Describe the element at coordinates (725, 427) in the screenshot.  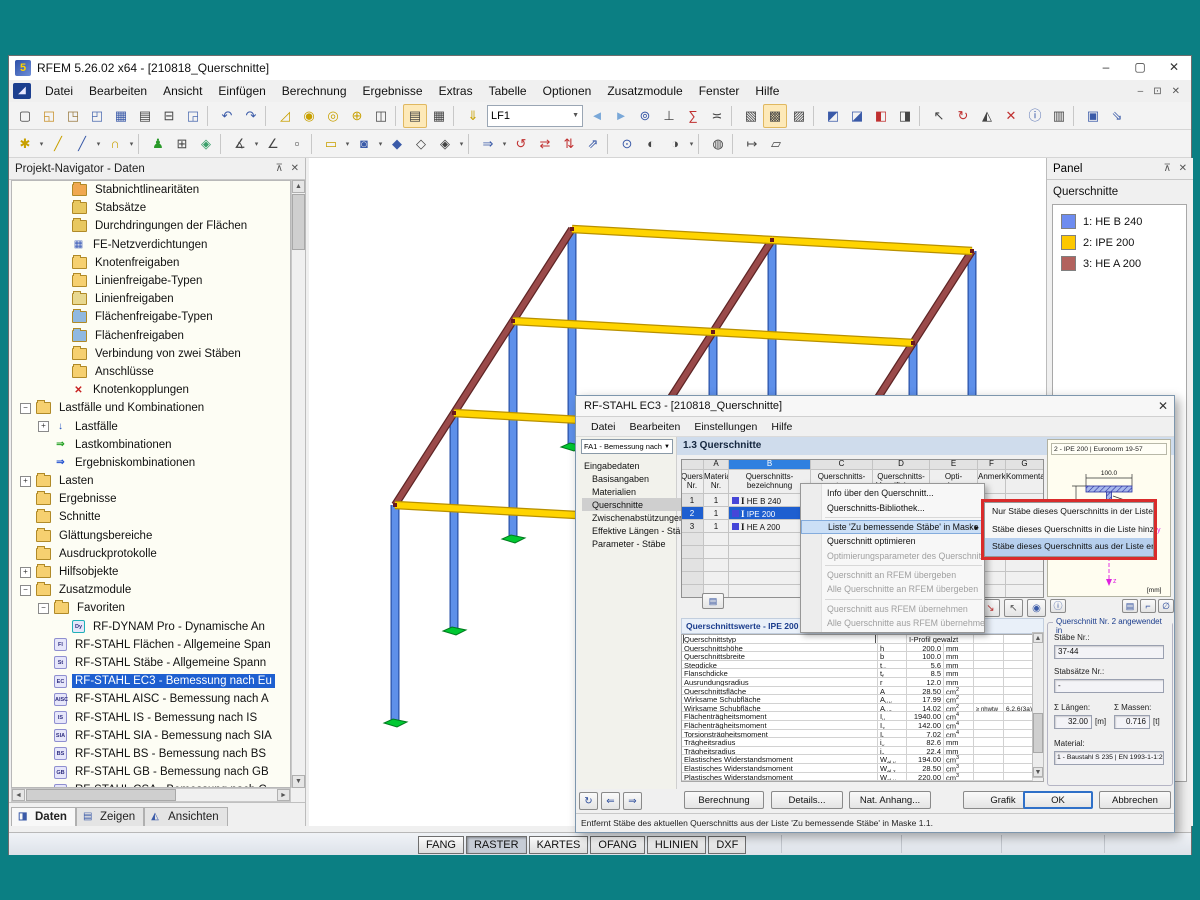
I see `dialog-menu-einstellungen: Einstellungen` at that location.